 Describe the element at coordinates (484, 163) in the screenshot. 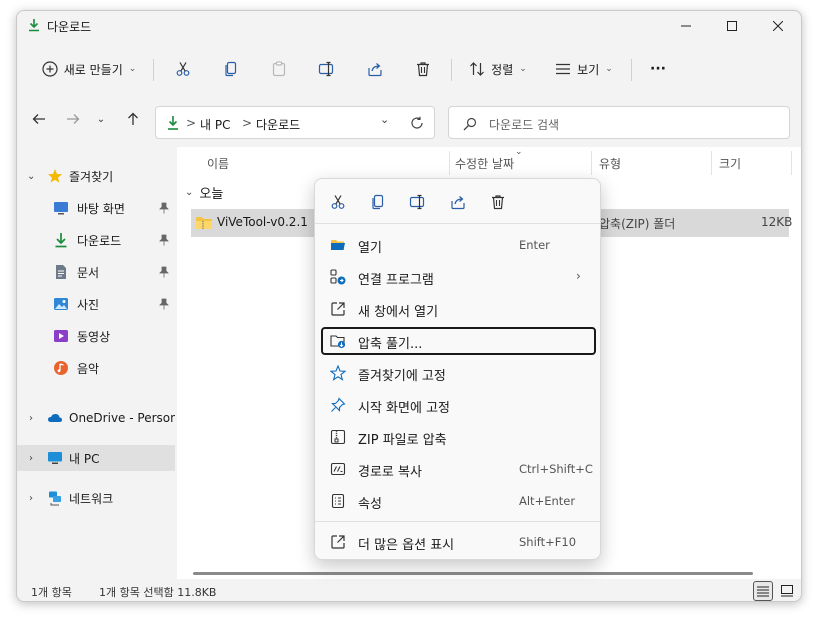

I see `column-header-date: 수정한 날짜` at that location.